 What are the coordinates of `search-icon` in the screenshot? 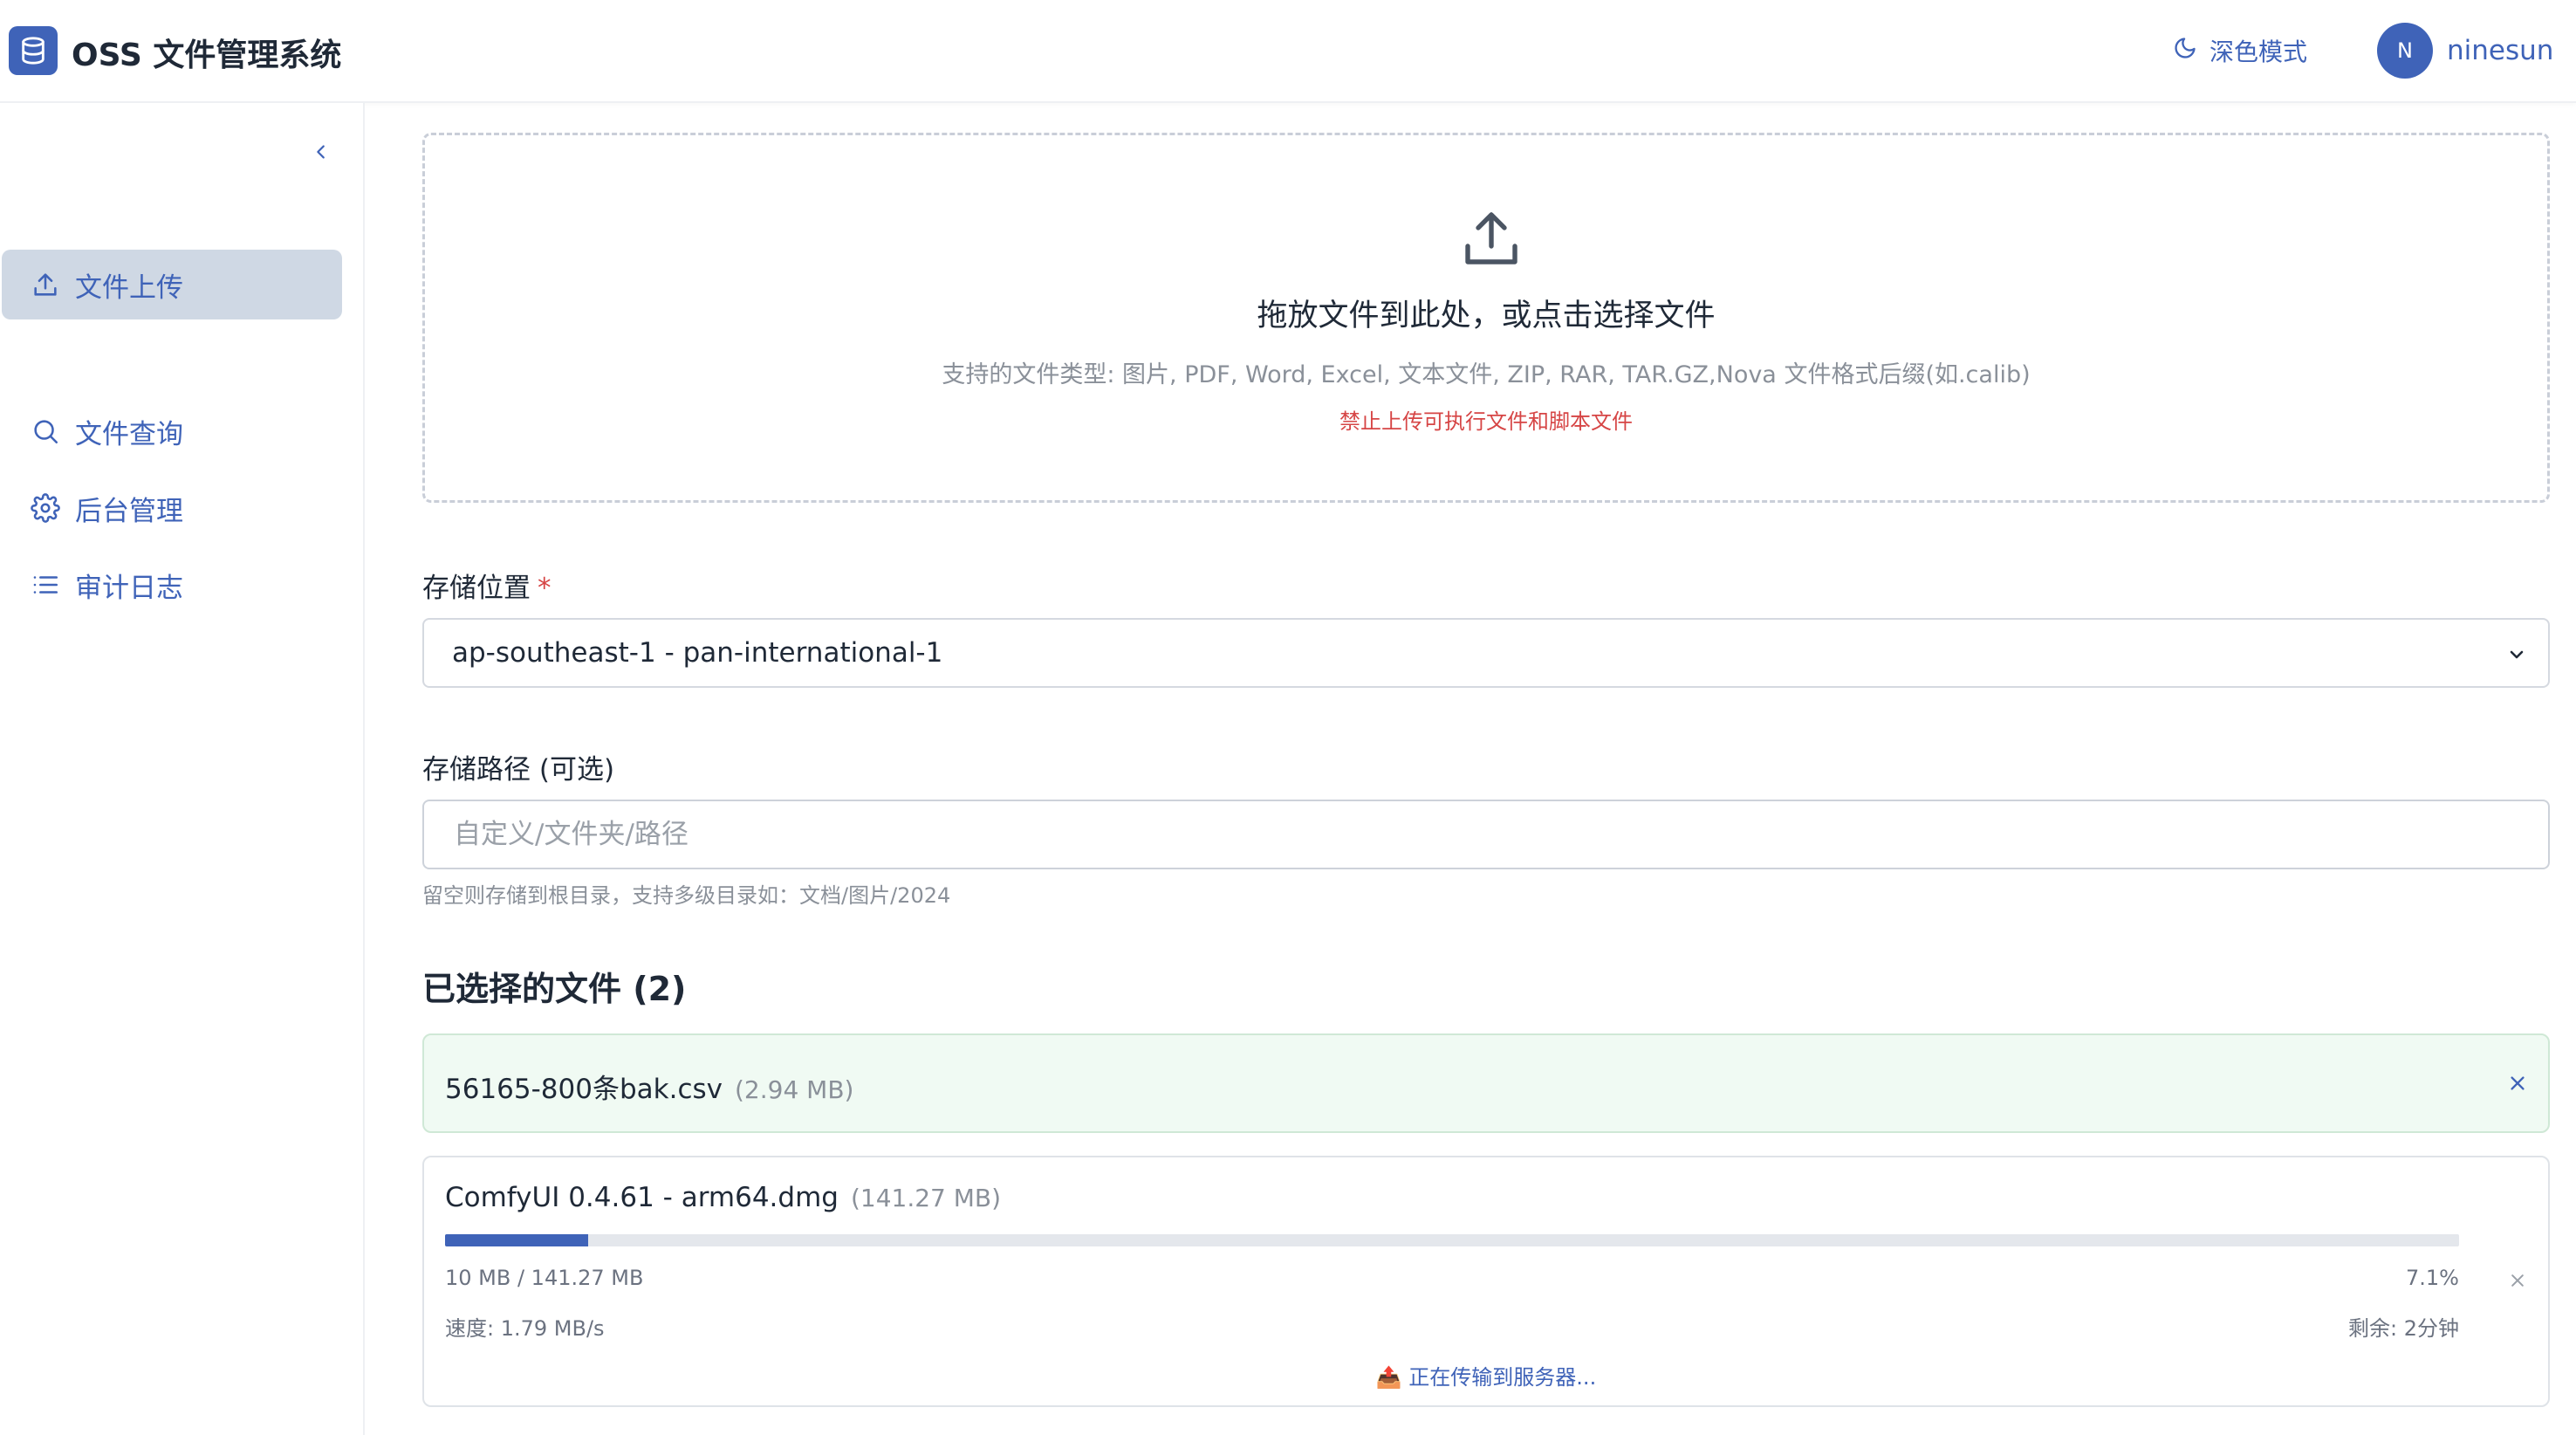 It's located at (46, 431).